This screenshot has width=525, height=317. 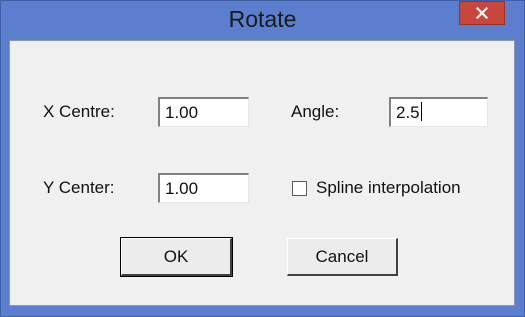 I want to click on angle-input: 2.5, so click(x=438, y=112).